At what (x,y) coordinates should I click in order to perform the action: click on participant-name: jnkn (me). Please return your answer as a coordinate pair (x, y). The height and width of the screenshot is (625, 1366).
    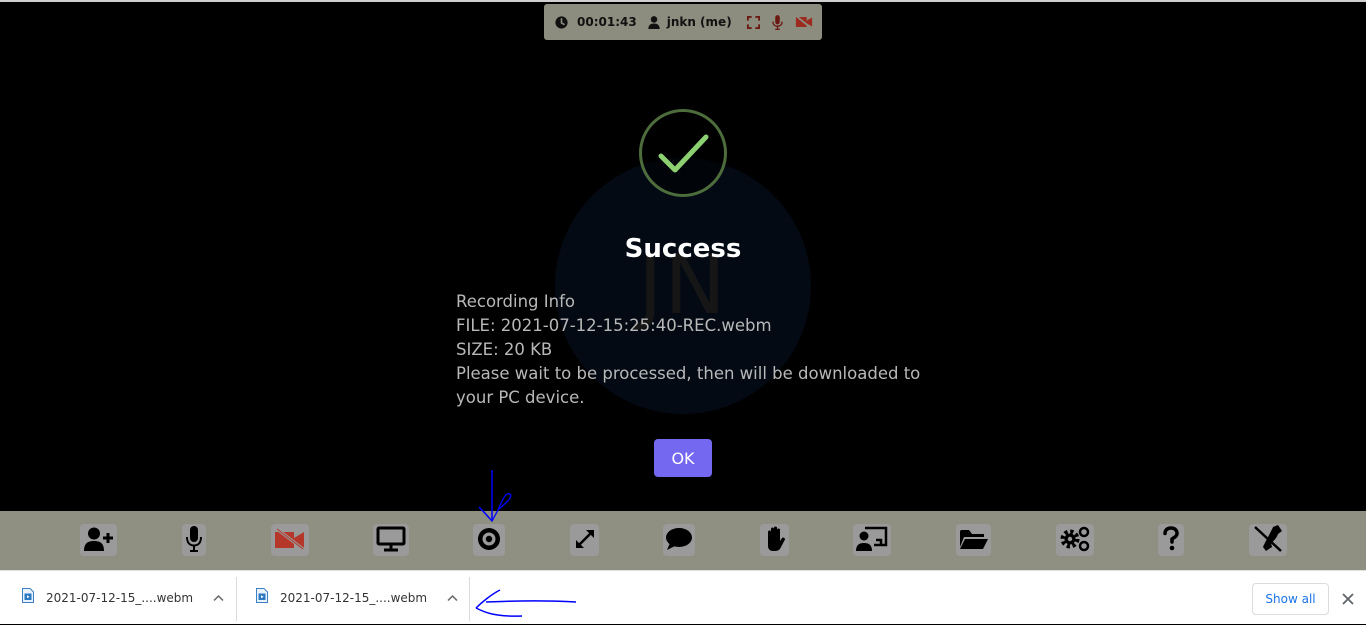
    Looking at the image, I should click on (699, 22).